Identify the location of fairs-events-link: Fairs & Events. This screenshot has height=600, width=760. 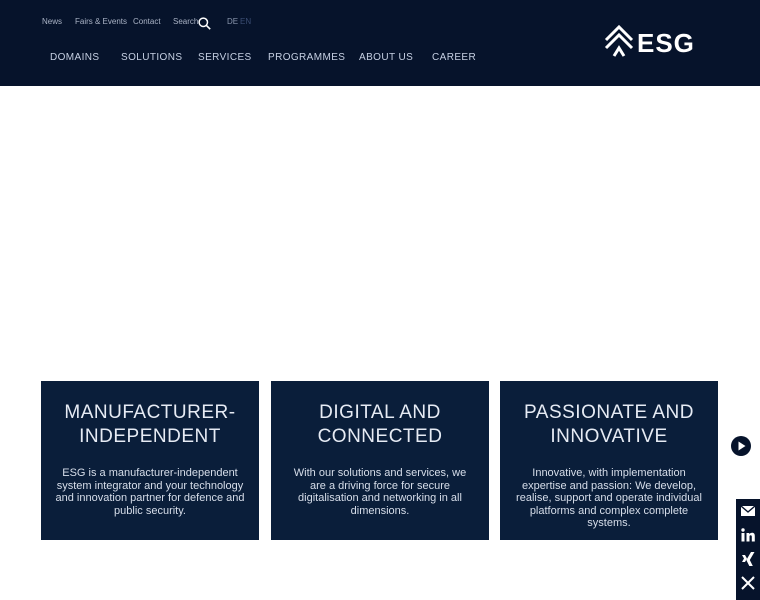
(101, 21).